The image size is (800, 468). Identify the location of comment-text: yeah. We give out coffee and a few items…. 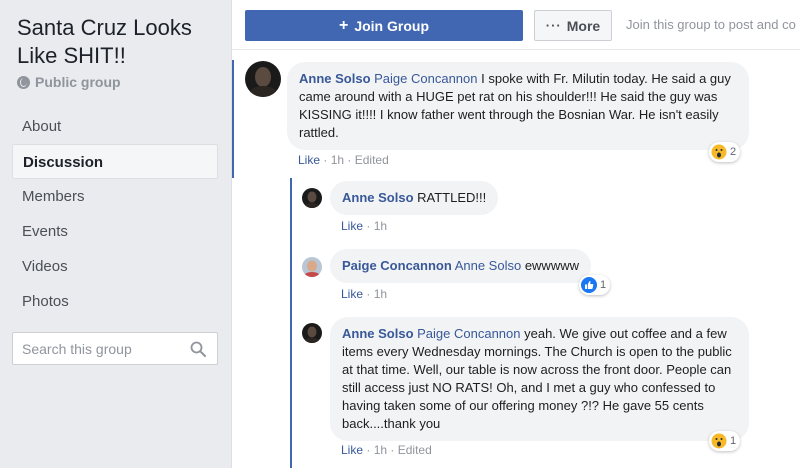
(537, 378).